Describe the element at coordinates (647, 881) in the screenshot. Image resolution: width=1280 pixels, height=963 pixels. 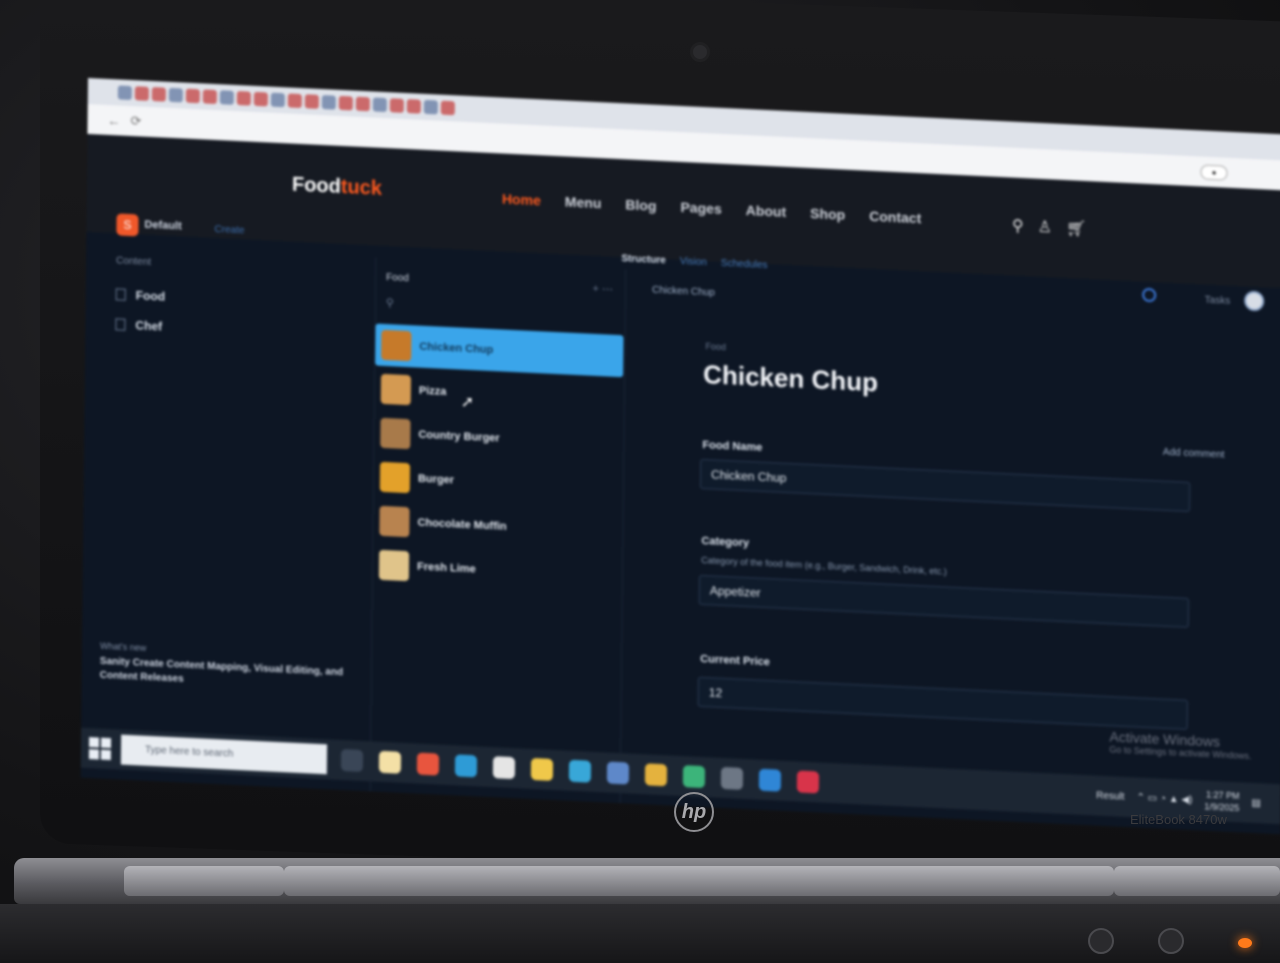
I see `laptop-hinge` at that location.